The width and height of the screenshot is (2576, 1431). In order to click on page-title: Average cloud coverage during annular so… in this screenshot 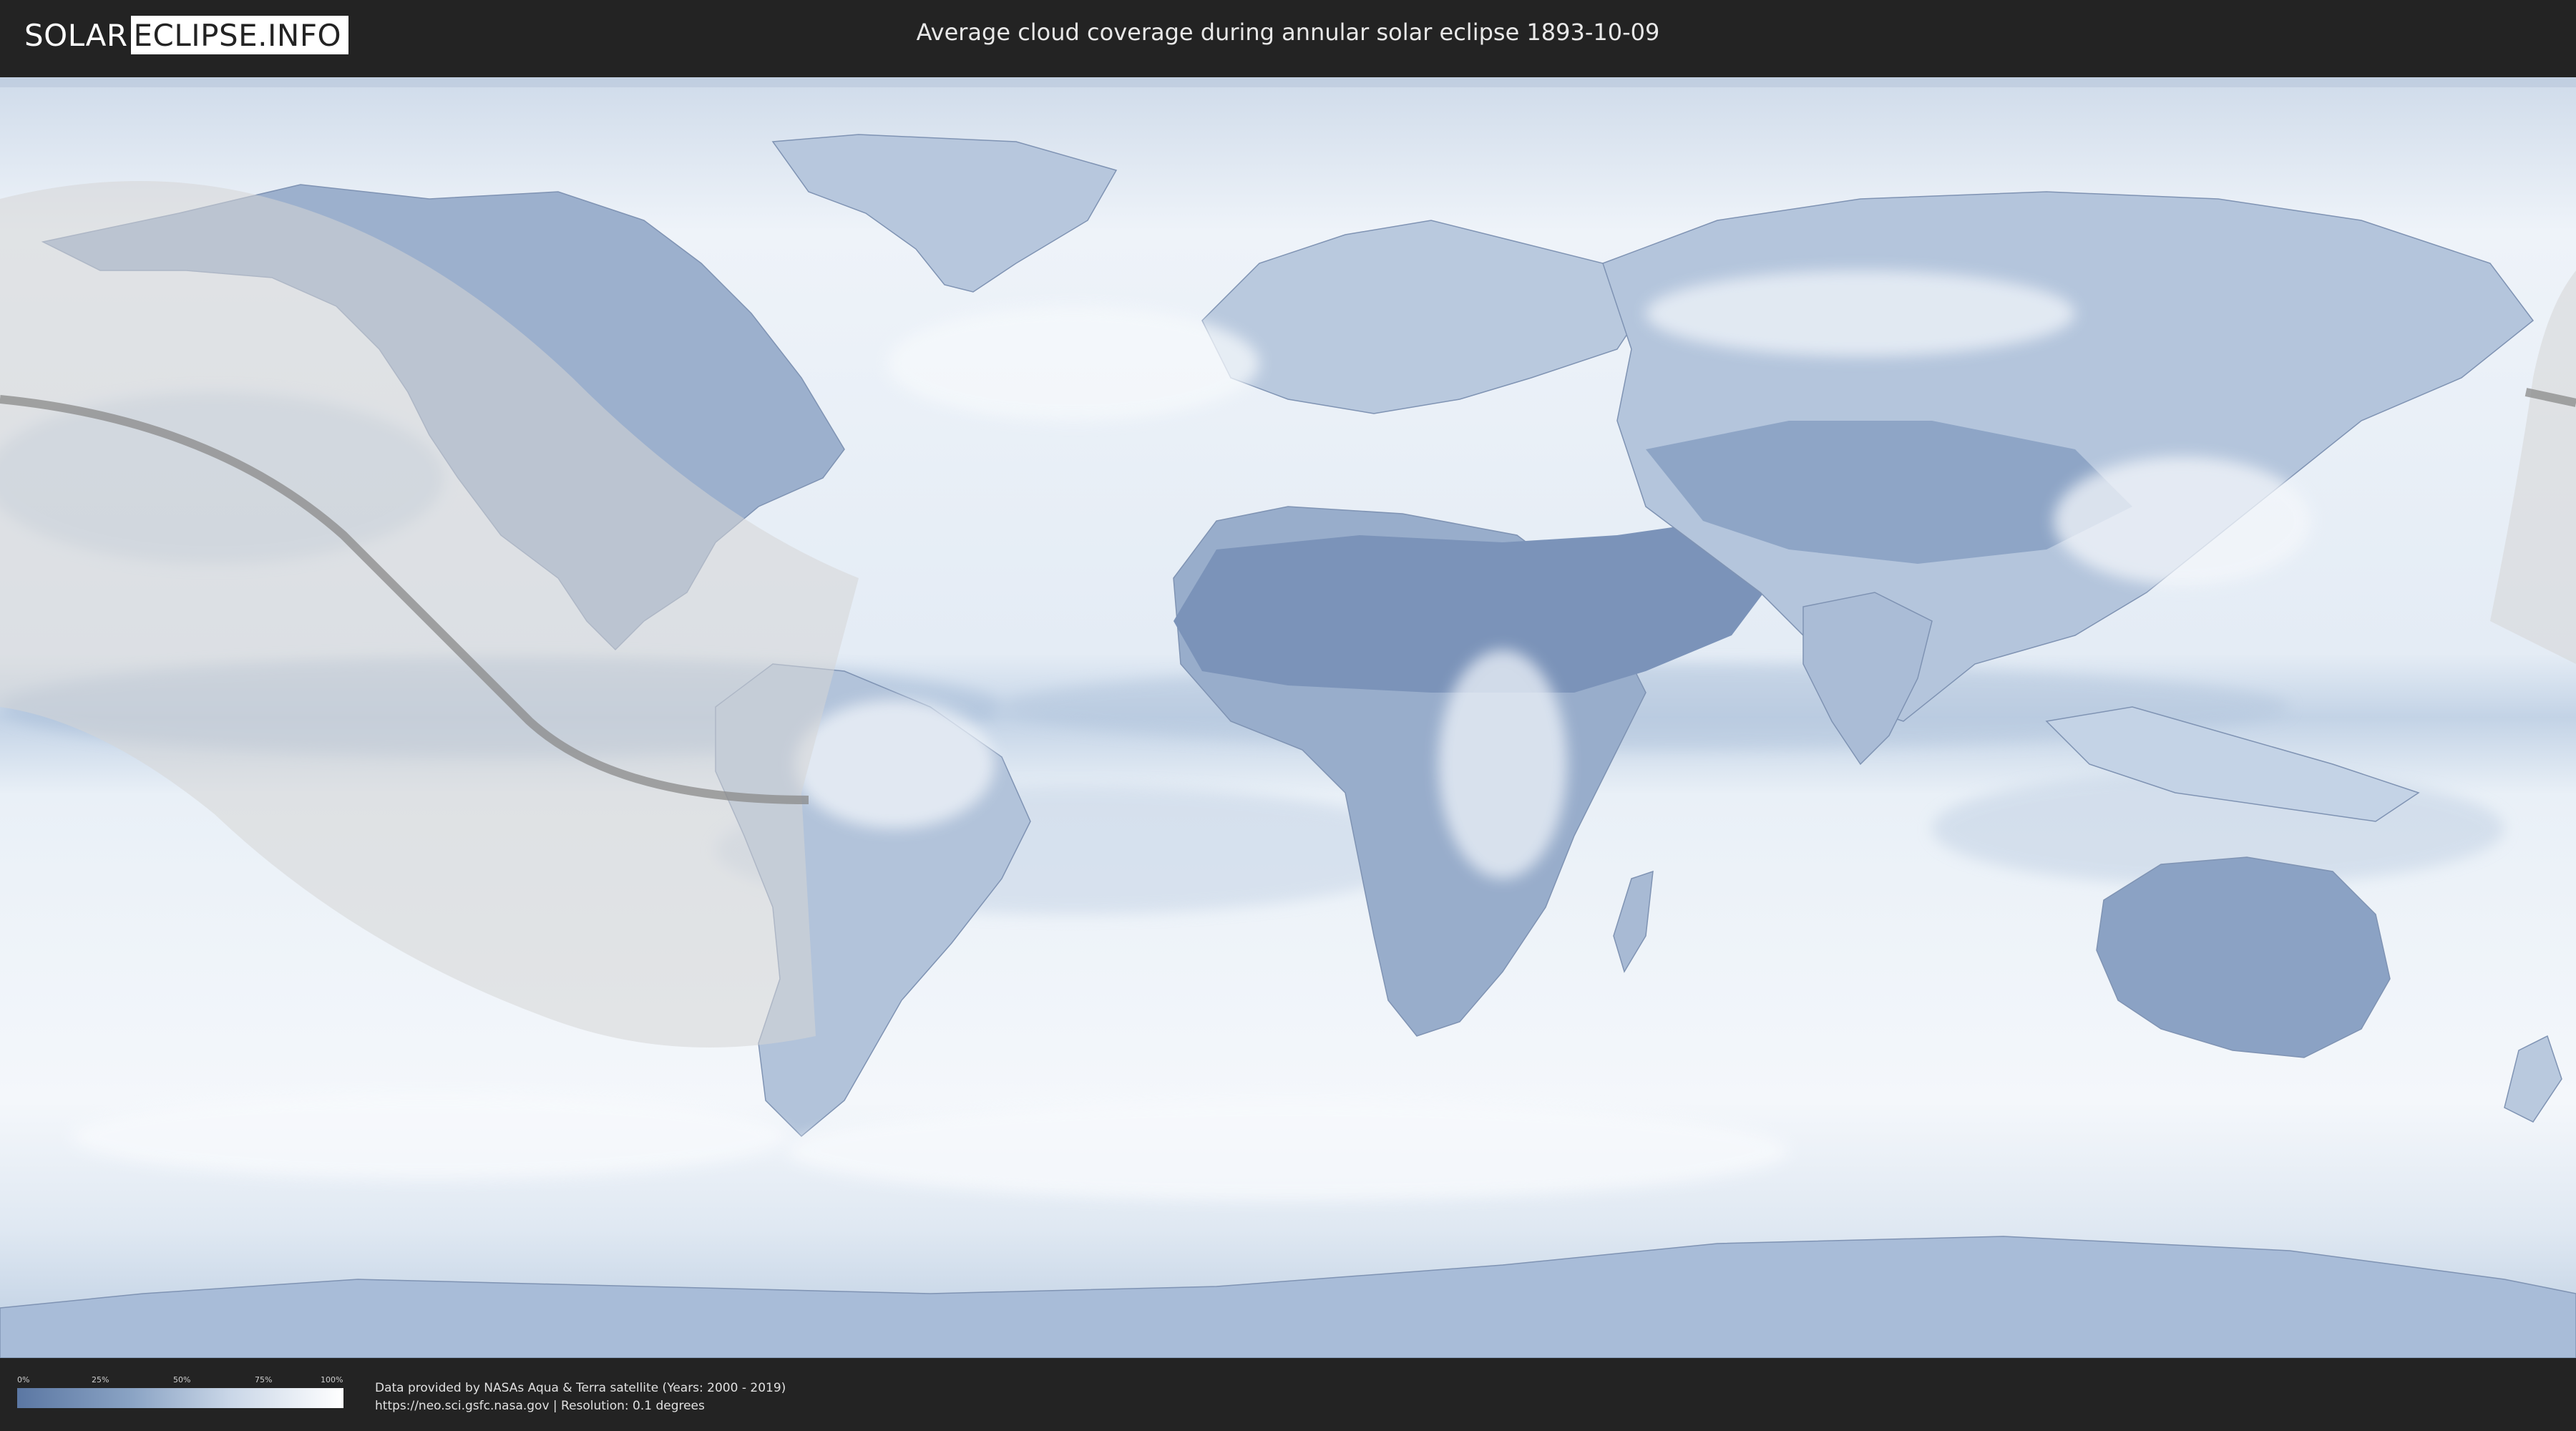, I will do `click(1288, 32)`.